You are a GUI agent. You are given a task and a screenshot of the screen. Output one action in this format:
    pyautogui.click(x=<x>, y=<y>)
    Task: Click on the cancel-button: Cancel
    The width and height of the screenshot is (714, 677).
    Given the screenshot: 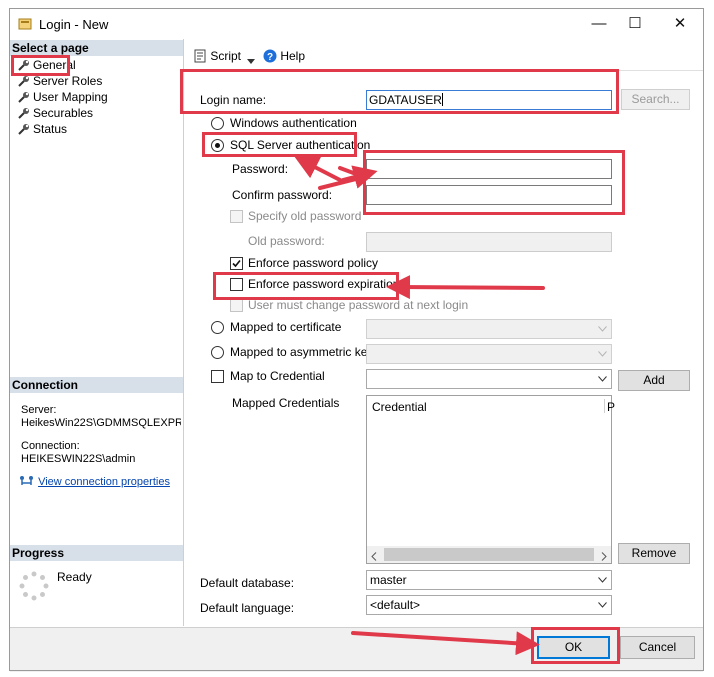 What is the action you would take?
    pyautogui.click(x=657, y=647)
    